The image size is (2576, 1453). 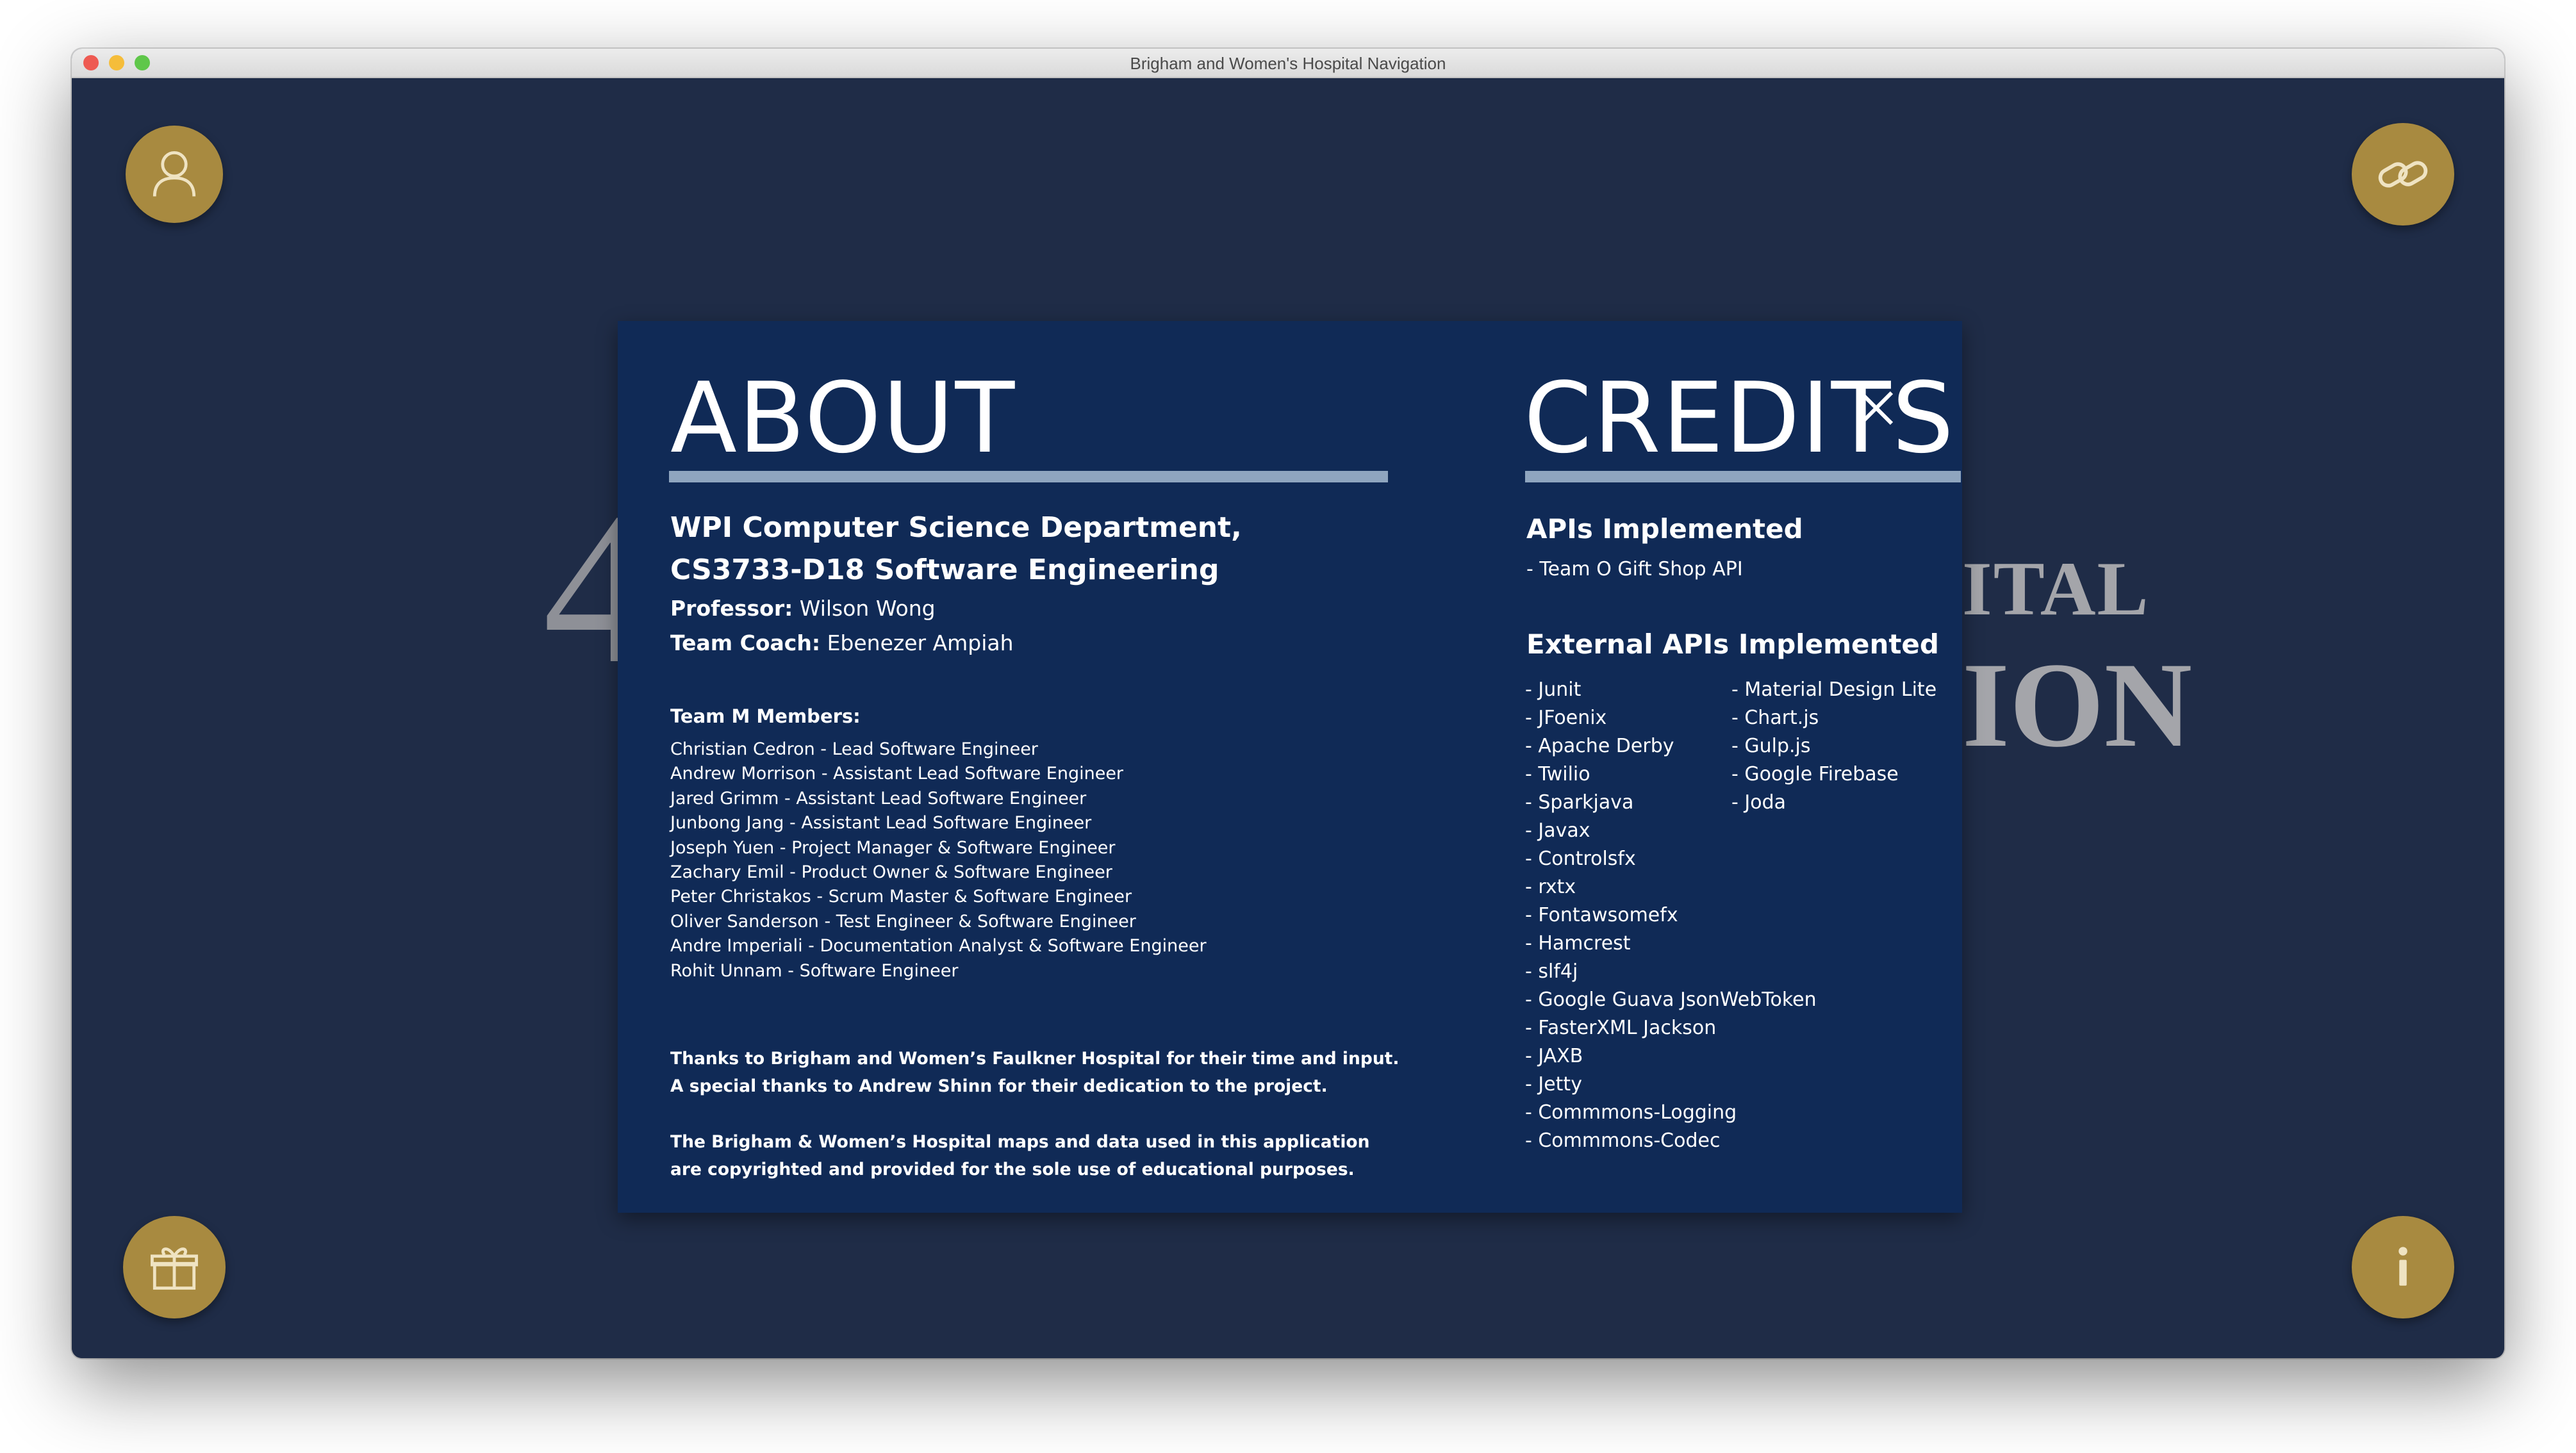 I want to click on professor-name: Wilson Wong, so click(x=867, y=608).